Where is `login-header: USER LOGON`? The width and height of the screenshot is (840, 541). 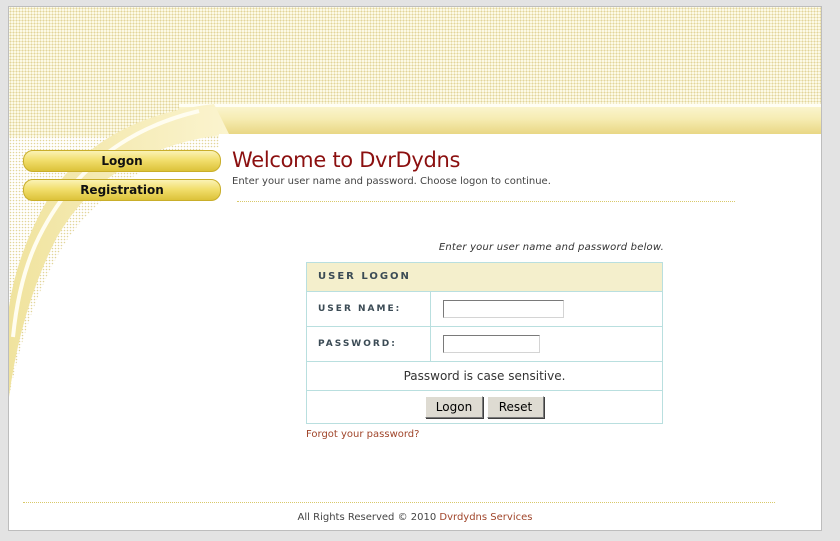 login-header: USER LOGON is located at coordinates (484, 277).